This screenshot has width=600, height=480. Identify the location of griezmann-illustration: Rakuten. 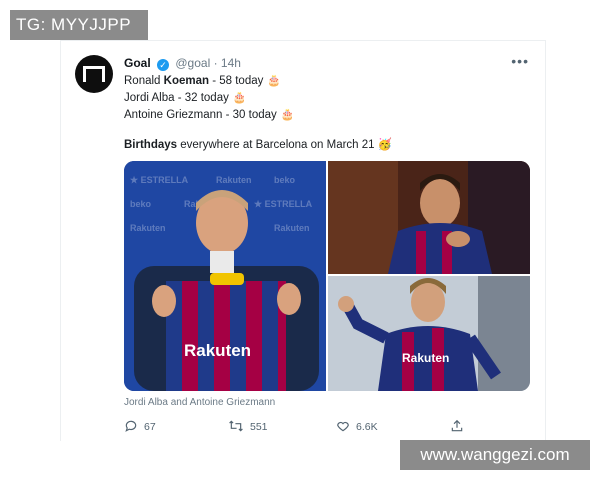
(429, 333).